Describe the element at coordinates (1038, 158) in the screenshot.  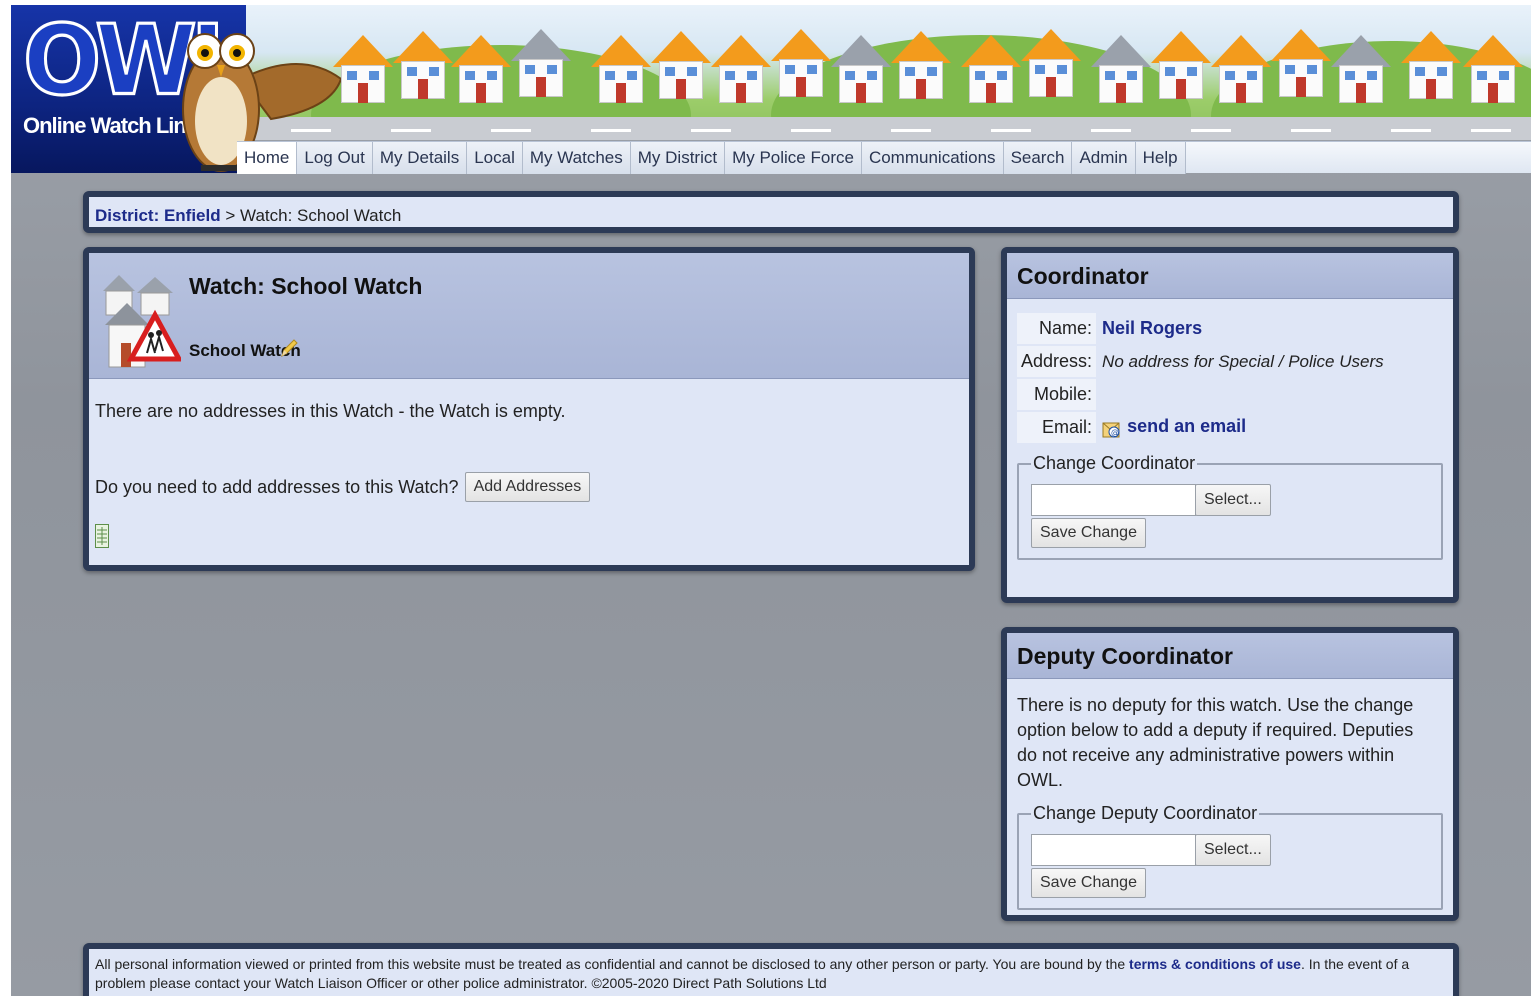
I see `nav-search: Search` at that location.